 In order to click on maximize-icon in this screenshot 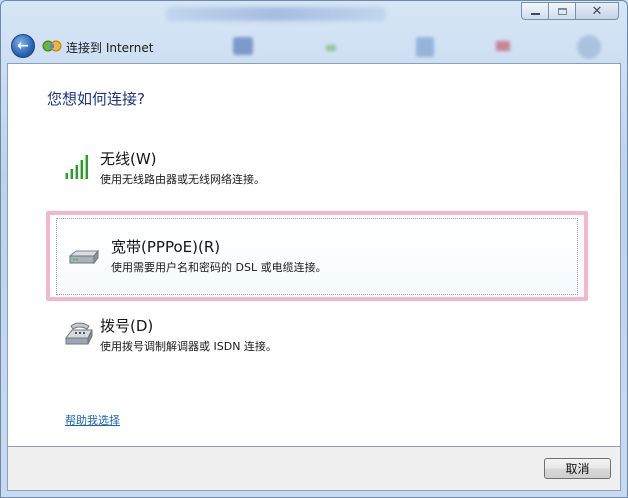, I will do `click(562, 11)`.